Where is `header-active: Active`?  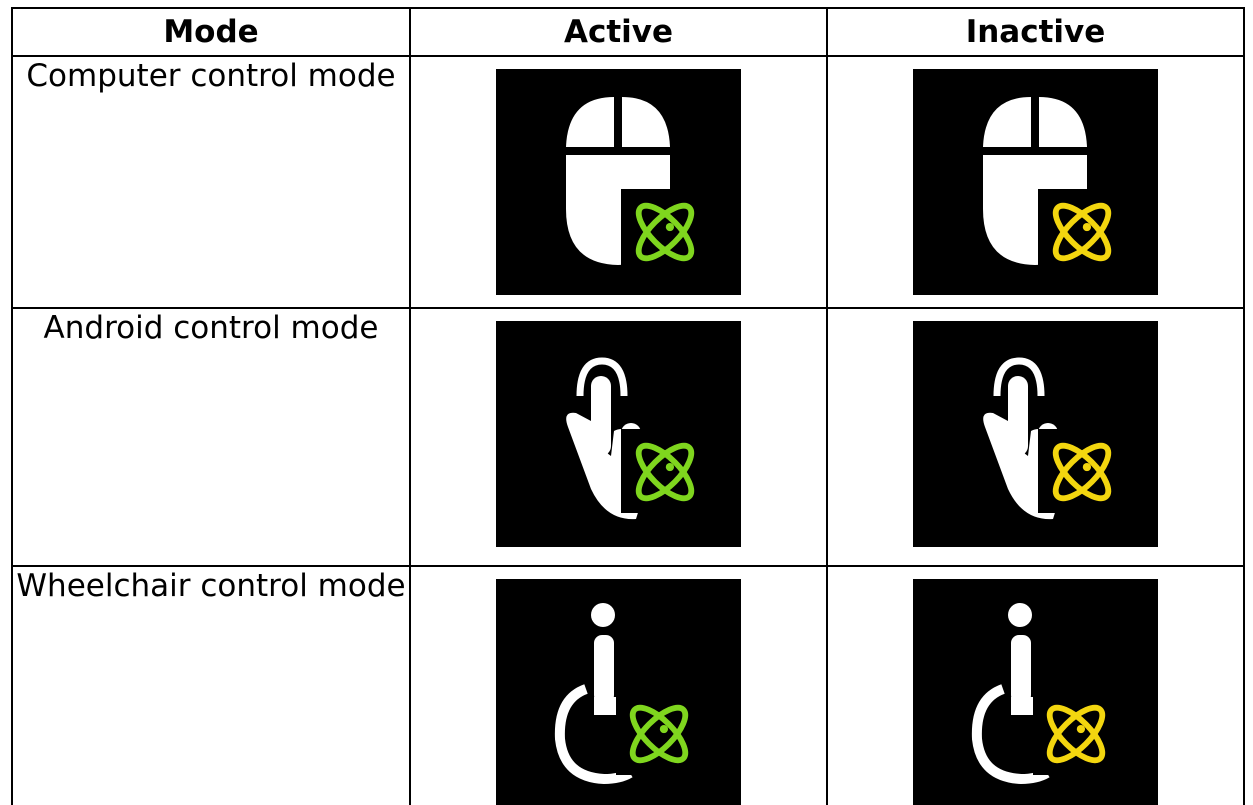 header-active: Active is located at coordinates (618, 32).